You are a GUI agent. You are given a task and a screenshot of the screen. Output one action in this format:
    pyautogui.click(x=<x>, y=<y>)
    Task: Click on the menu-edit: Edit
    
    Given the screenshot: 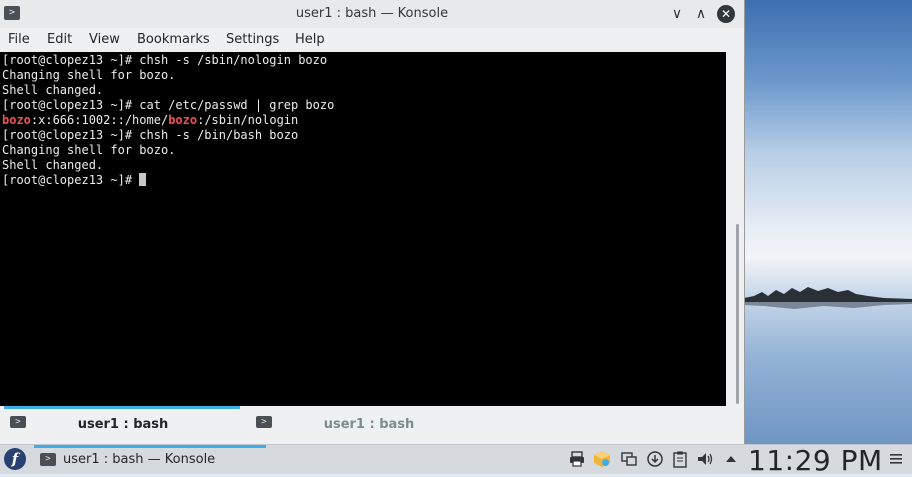 What is the action you would take?
    pyautogui.click(x=59, y=39)
    